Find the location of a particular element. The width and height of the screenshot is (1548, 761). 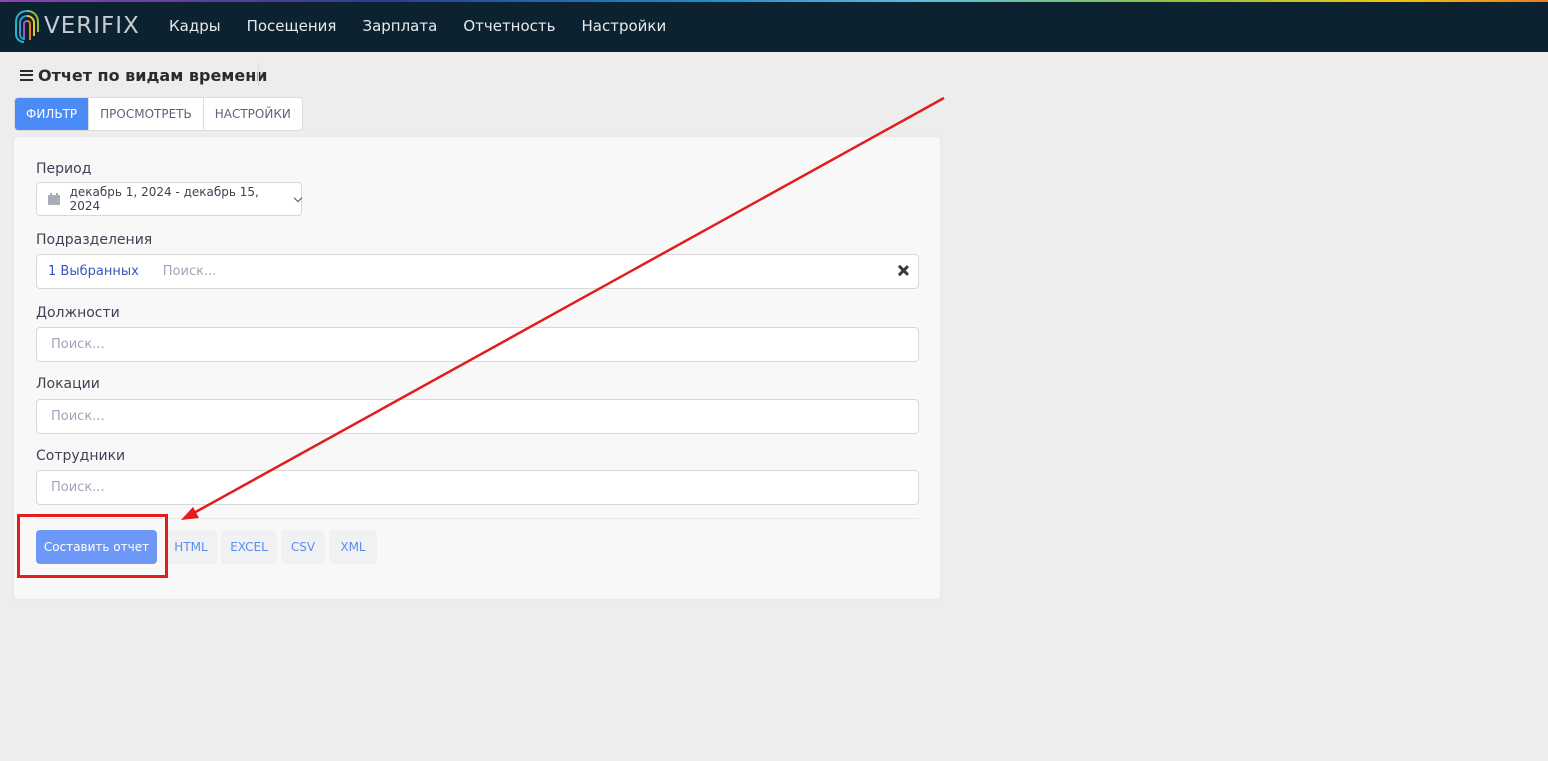

positions-field is located at coordinates (477, 344).